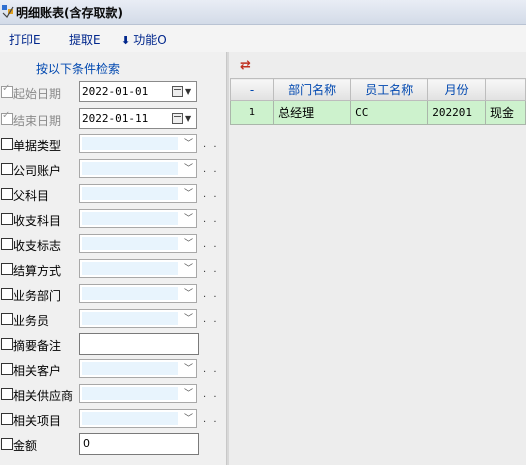  Describe the element at coordinates (312, 89) in the screenshot. I see `column-header-dept: 部门名称` at that location.